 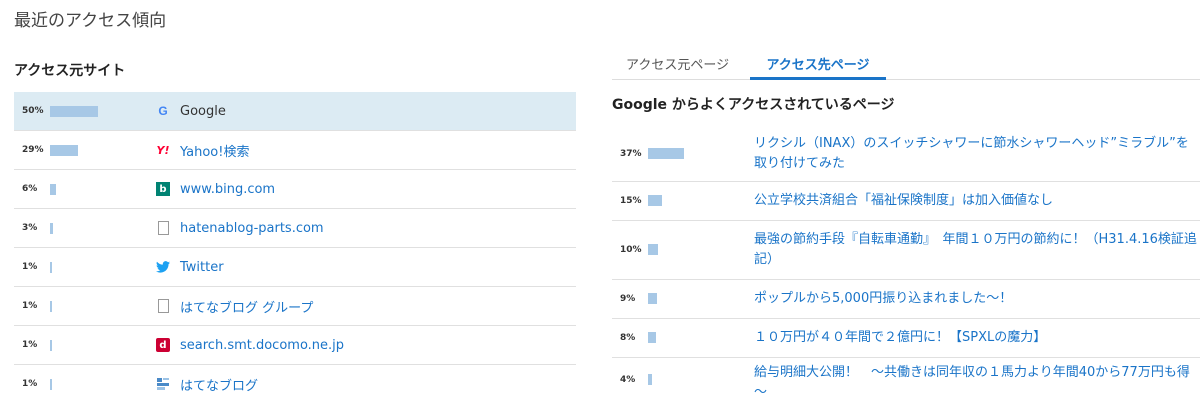 I want to click on percent-label: 6%, so click(x=30, y=189).